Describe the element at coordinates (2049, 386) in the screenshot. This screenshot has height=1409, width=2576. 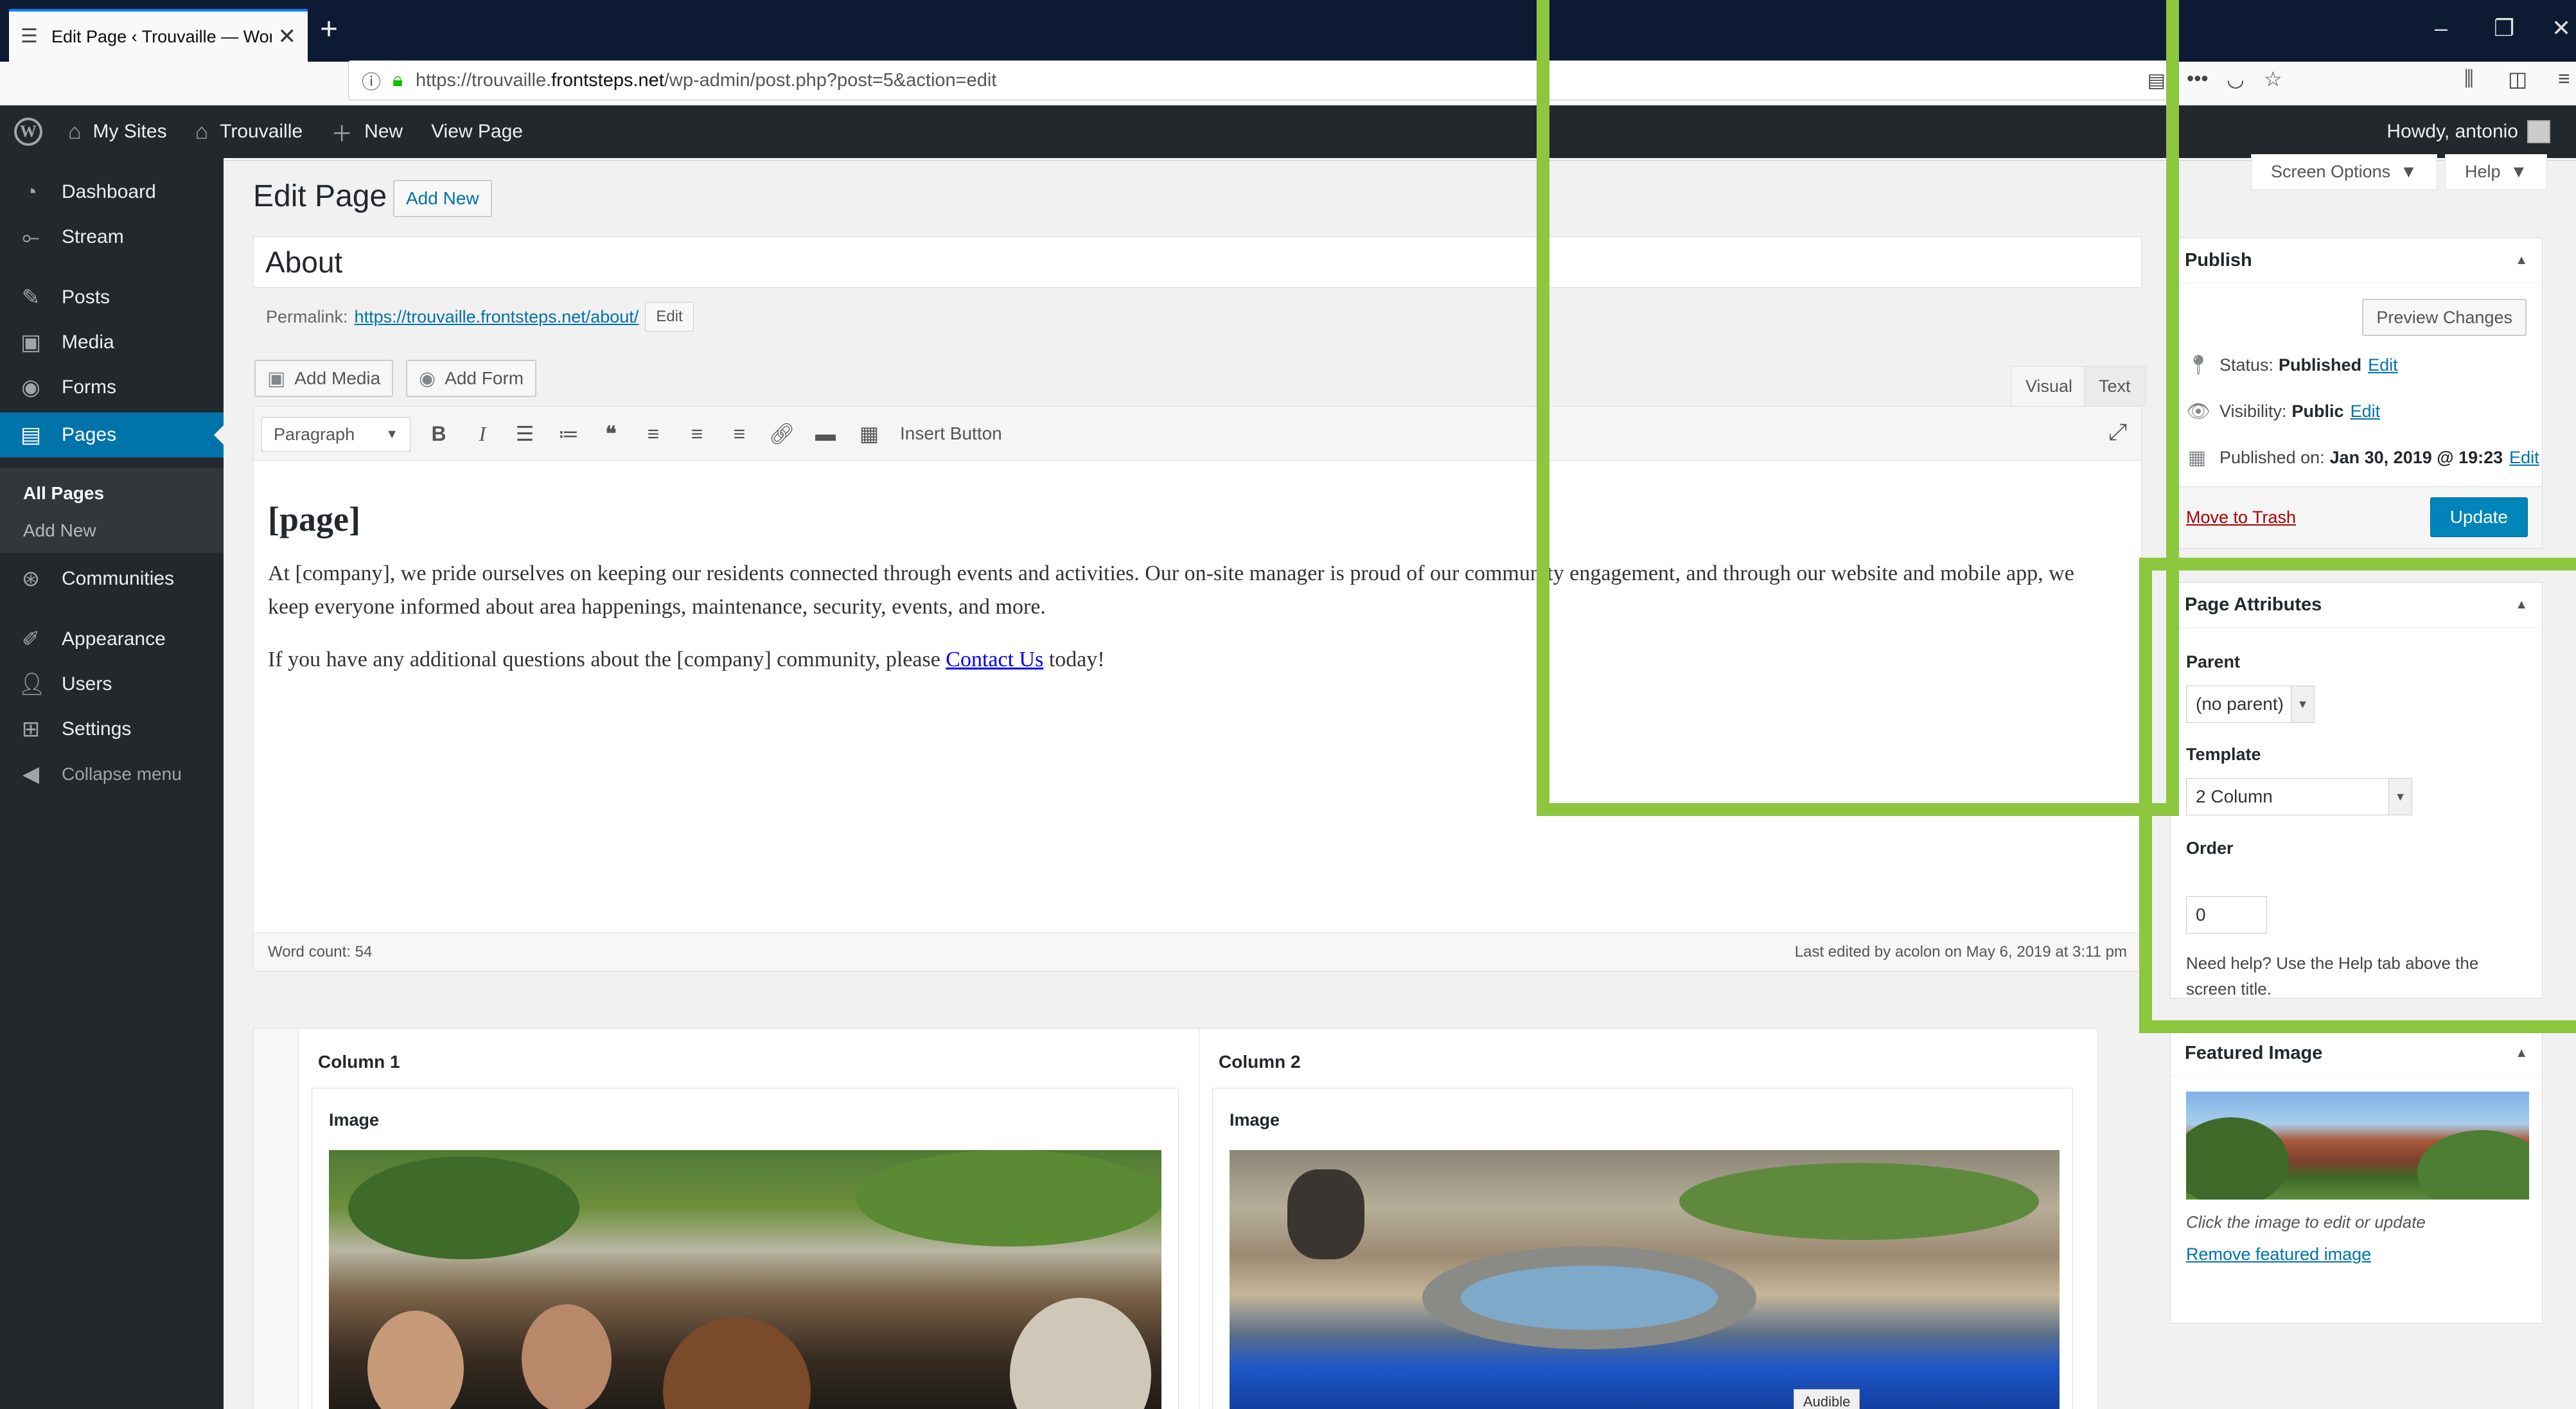
I see `tab-visual: Visual` at that location.